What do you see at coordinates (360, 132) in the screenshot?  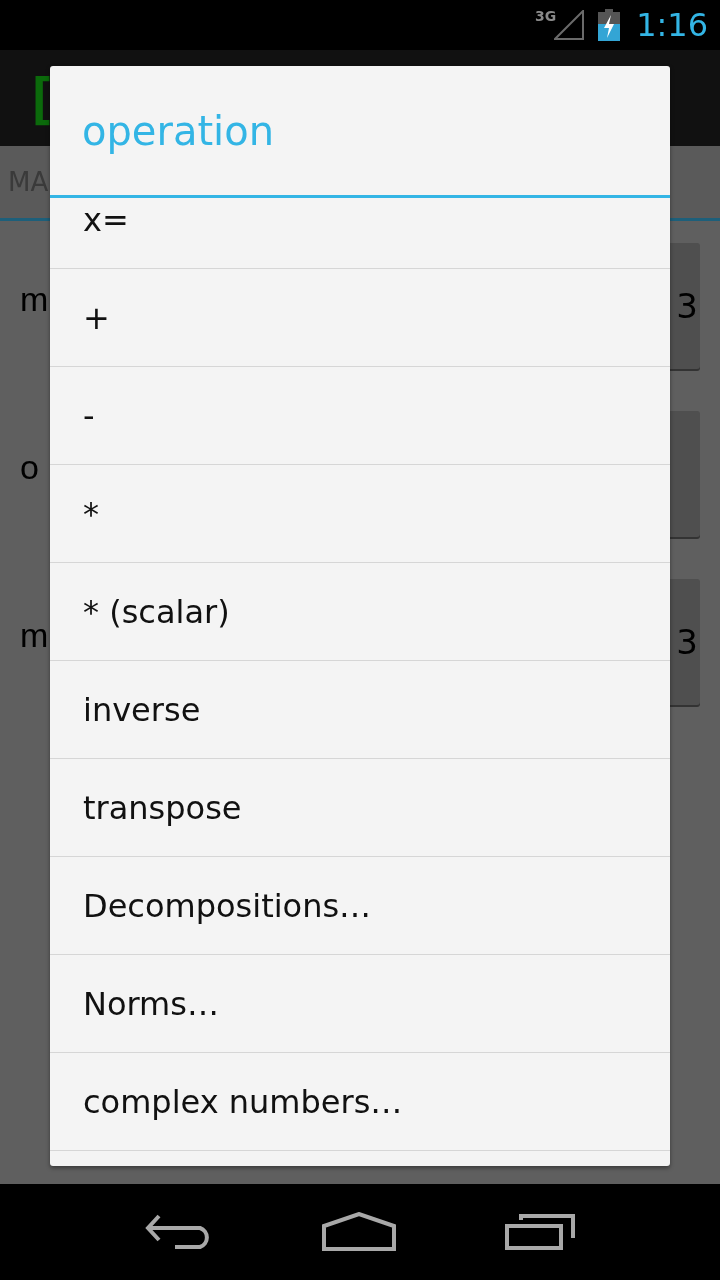 I see `dialog-title: operation` at bounding box center [360, 132].